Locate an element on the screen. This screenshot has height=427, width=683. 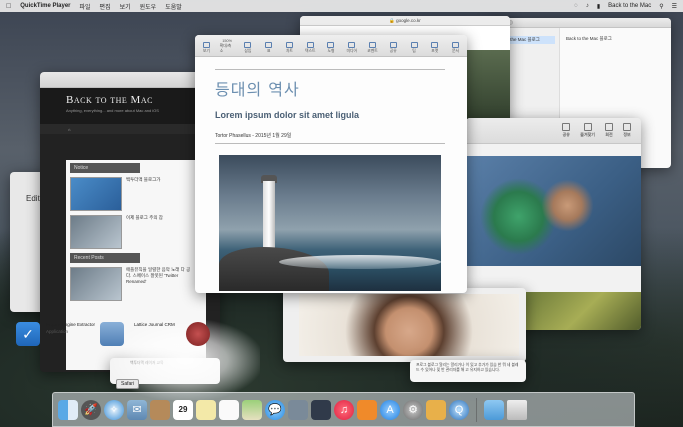
gallery-favorite-button: 즐겨찾기 is located at coordinates (587, 130).